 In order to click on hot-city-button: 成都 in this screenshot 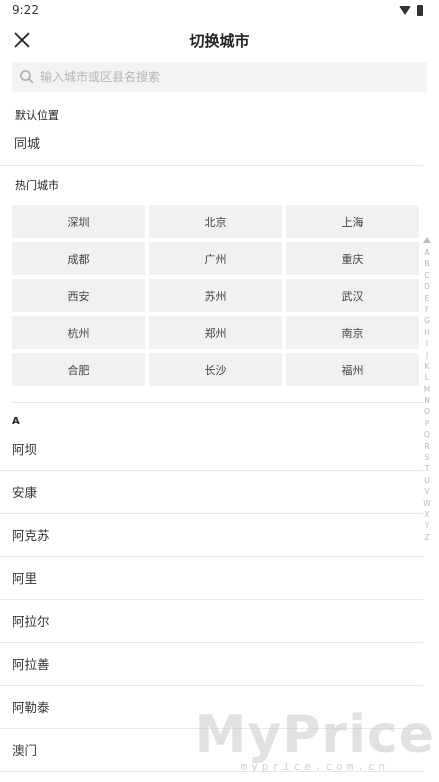, I will do `click(78, 258)`.